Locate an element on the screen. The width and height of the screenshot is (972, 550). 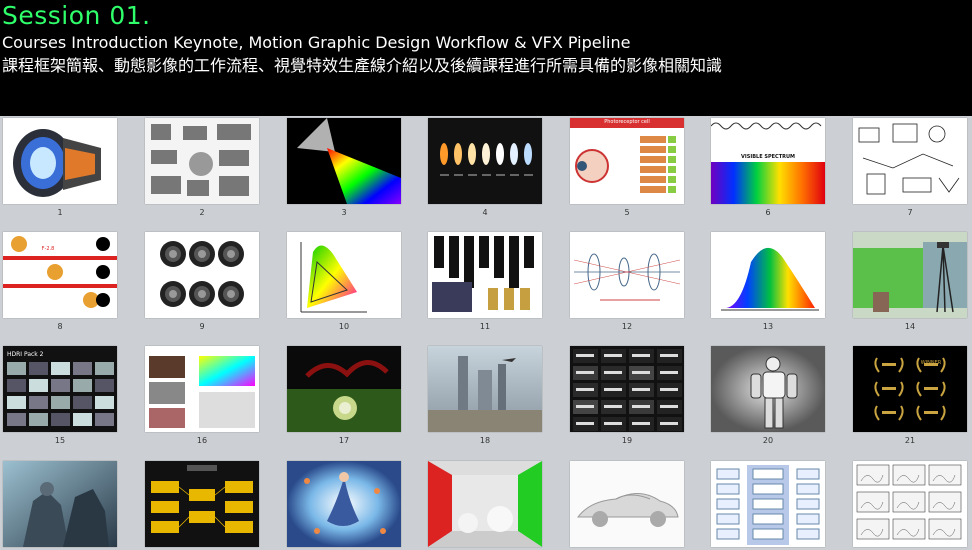
slide-number: 20 is located at coordinates (768, 440).